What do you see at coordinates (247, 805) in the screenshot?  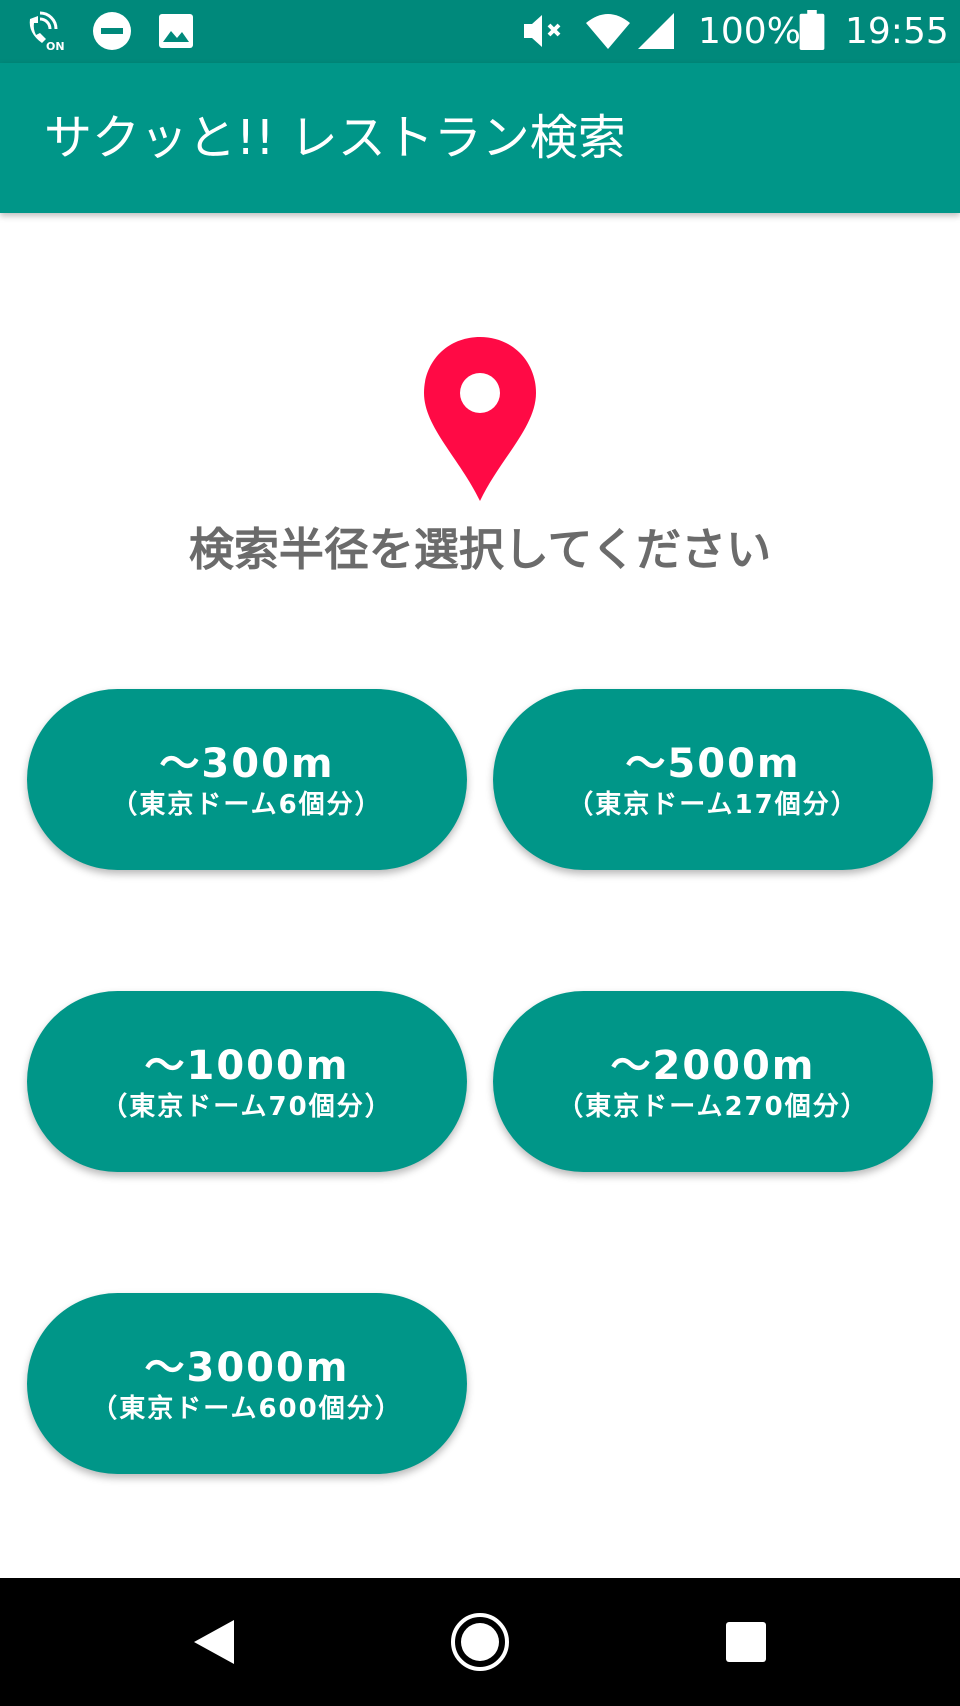 I see `button-note-label: （東京ドーム6個分）` at bounding box center [247, 805].